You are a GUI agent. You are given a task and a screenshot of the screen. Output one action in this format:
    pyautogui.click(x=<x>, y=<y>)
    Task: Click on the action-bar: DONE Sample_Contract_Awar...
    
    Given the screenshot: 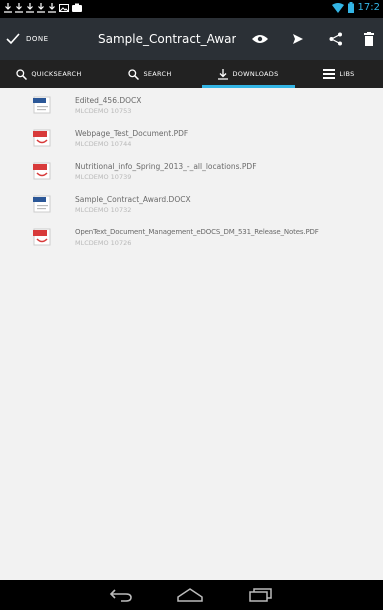 What is the action you would take?
    pyautogui.click(x=191, y=39)
    